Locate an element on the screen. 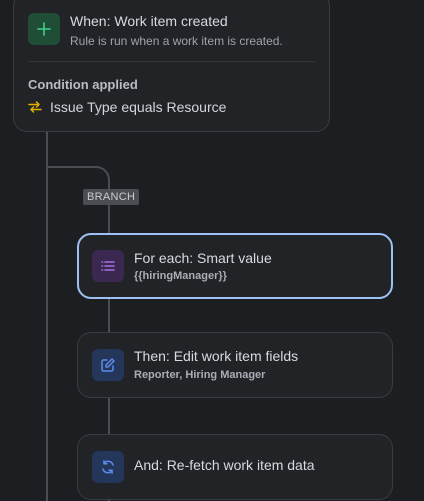 Image resolution: width=424 pixels, height=501 pixels. for-each-card: For each: Smart value {{hiringManager}} is located at coordinates (235, 266).